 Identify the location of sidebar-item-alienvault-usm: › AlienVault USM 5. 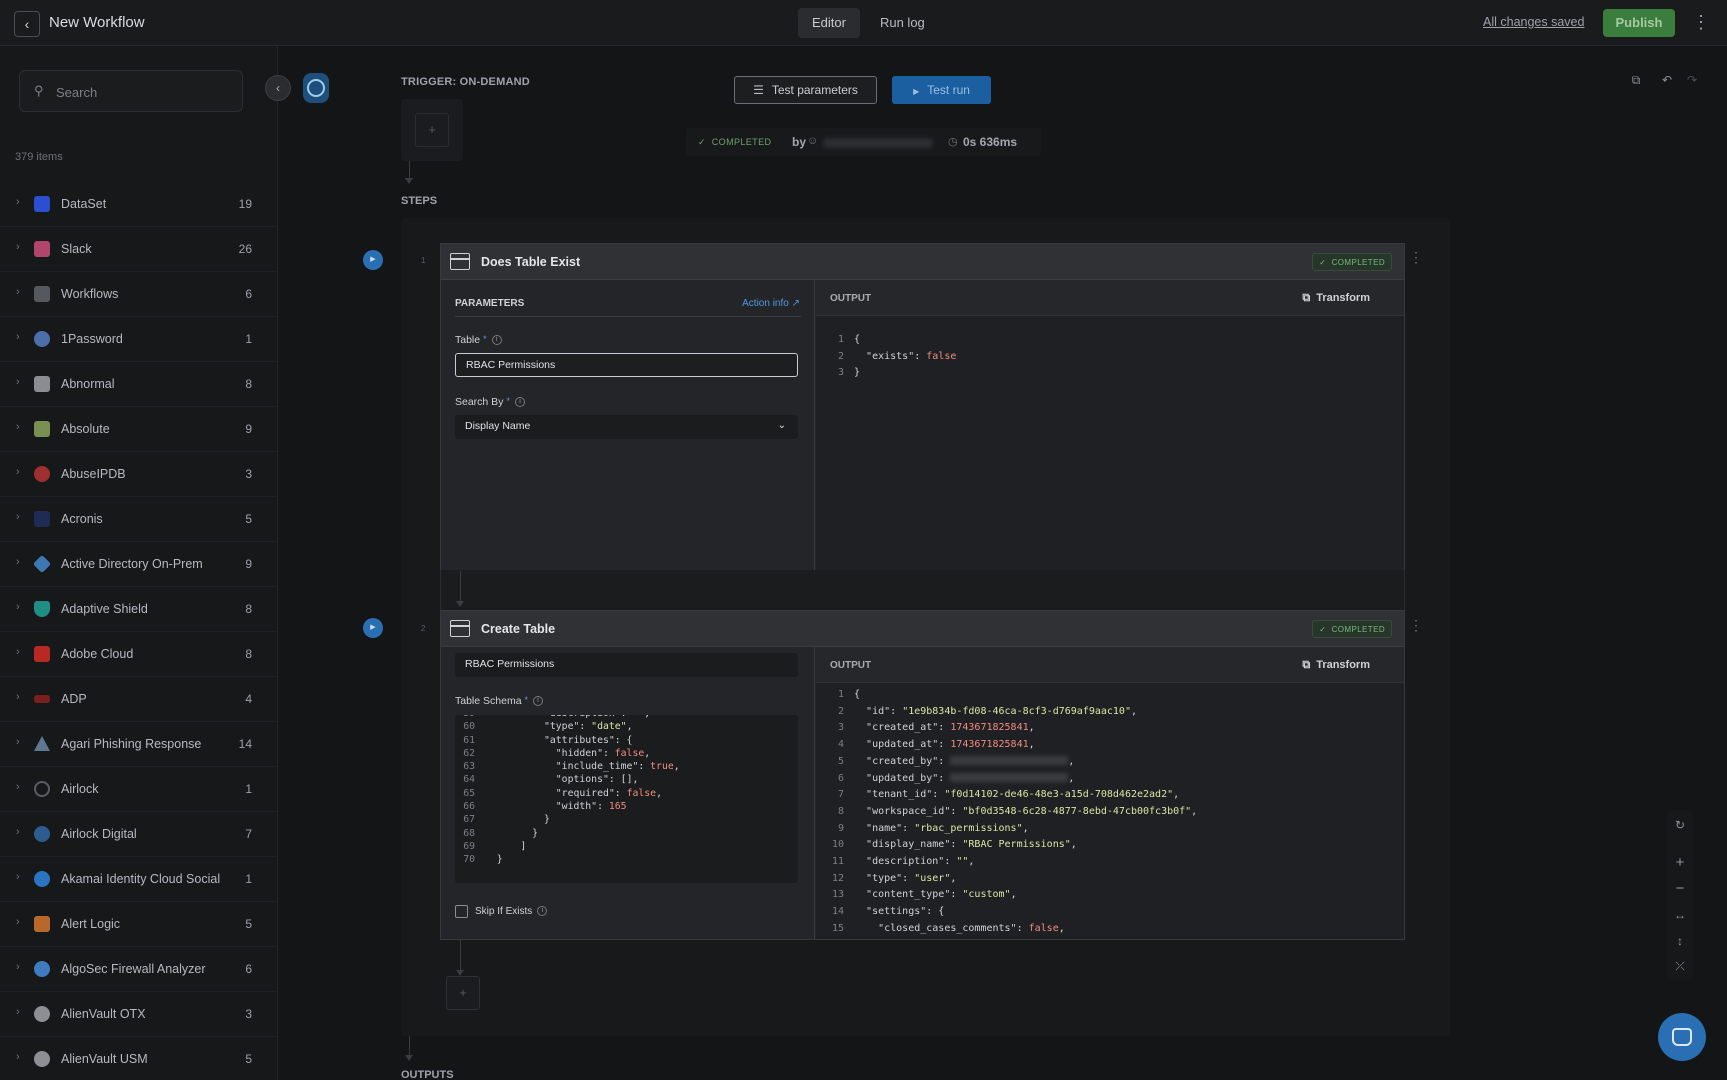
(138, 1058).